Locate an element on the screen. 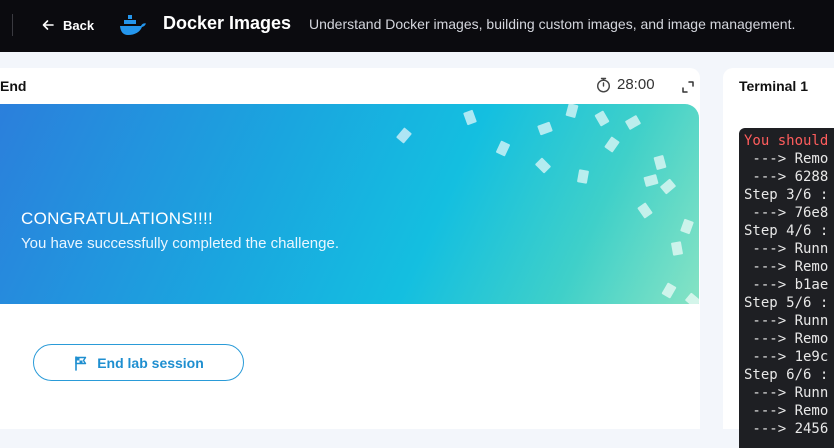 Image resolution: width=834 pixels, height=448 pixels. timer: 28:00 is located at coordinates (625, 84).